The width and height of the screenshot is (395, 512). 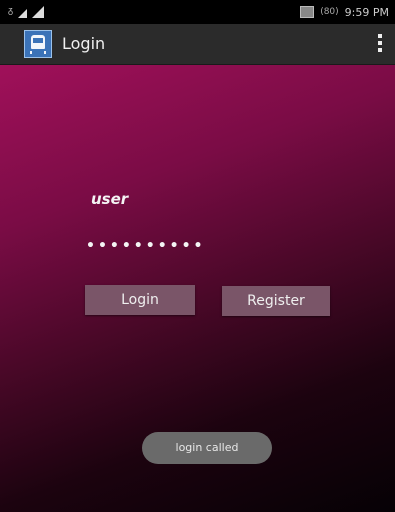 I want to click on status-bar: ᵹ (80) 9:59 PM, so click(x=197, y=12).